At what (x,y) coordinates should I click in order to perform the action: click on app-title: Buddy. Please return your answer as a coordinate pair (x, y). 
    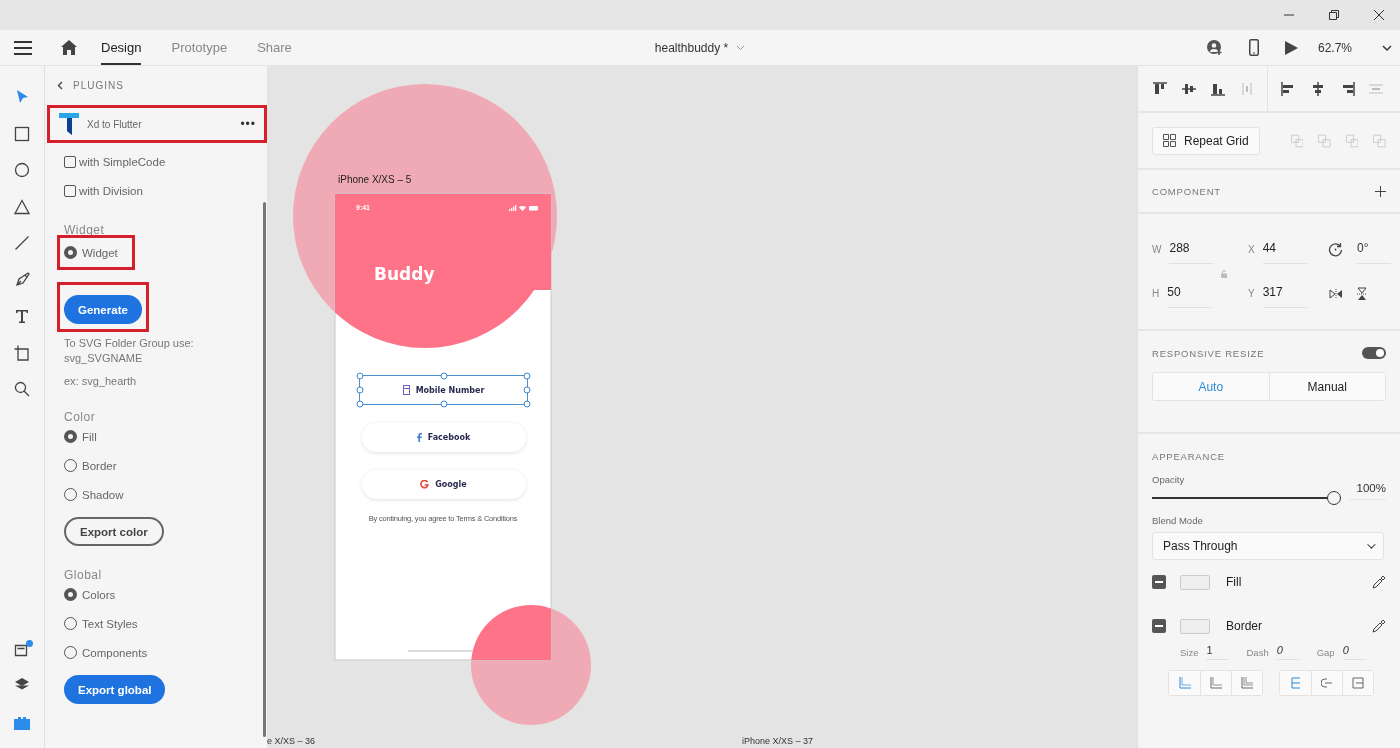
    Looking at the image, I should click on (404, 274).